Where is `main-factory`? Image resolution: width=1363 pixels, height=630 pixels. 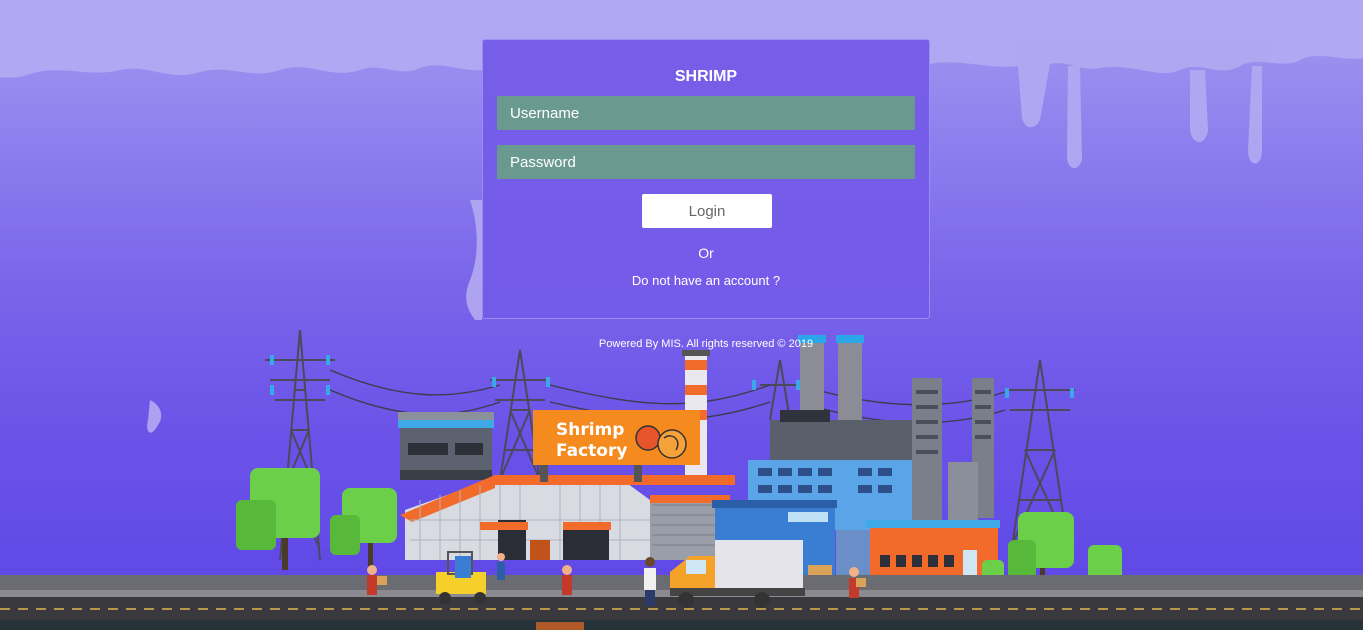 main-factory is located at coordinates (567, 517).